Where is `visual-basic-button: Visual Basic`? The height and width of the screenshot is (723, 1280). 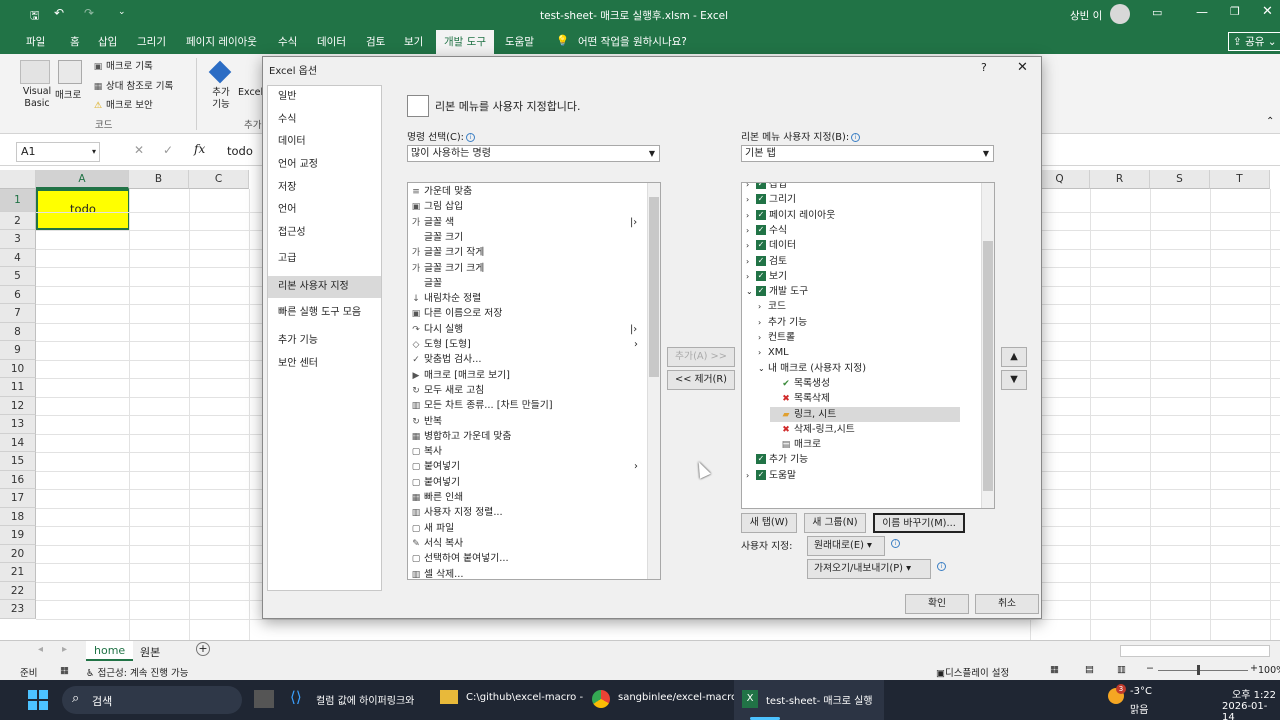 visual-basic-button: Visual Basic is located at coordinates (37, 98).